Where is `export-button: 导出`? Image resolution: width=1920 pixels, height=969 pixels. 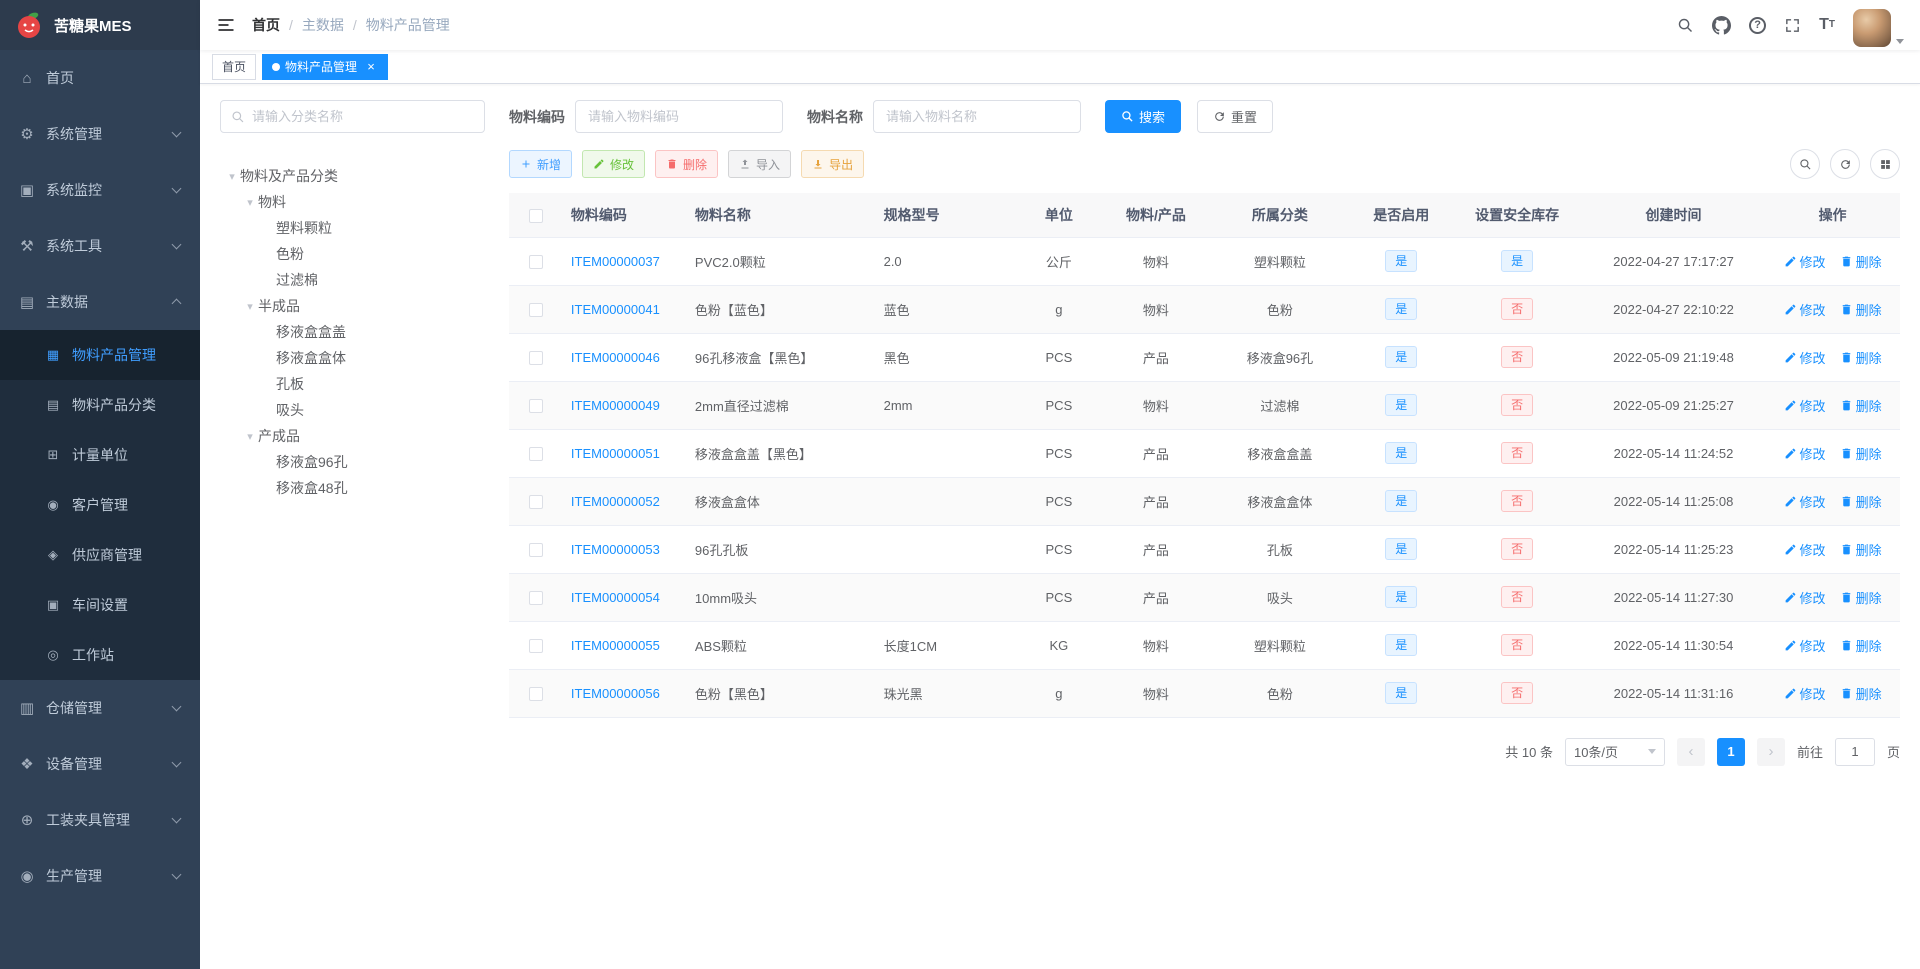 export-button: 导出 is located at coordinates (833, 164).